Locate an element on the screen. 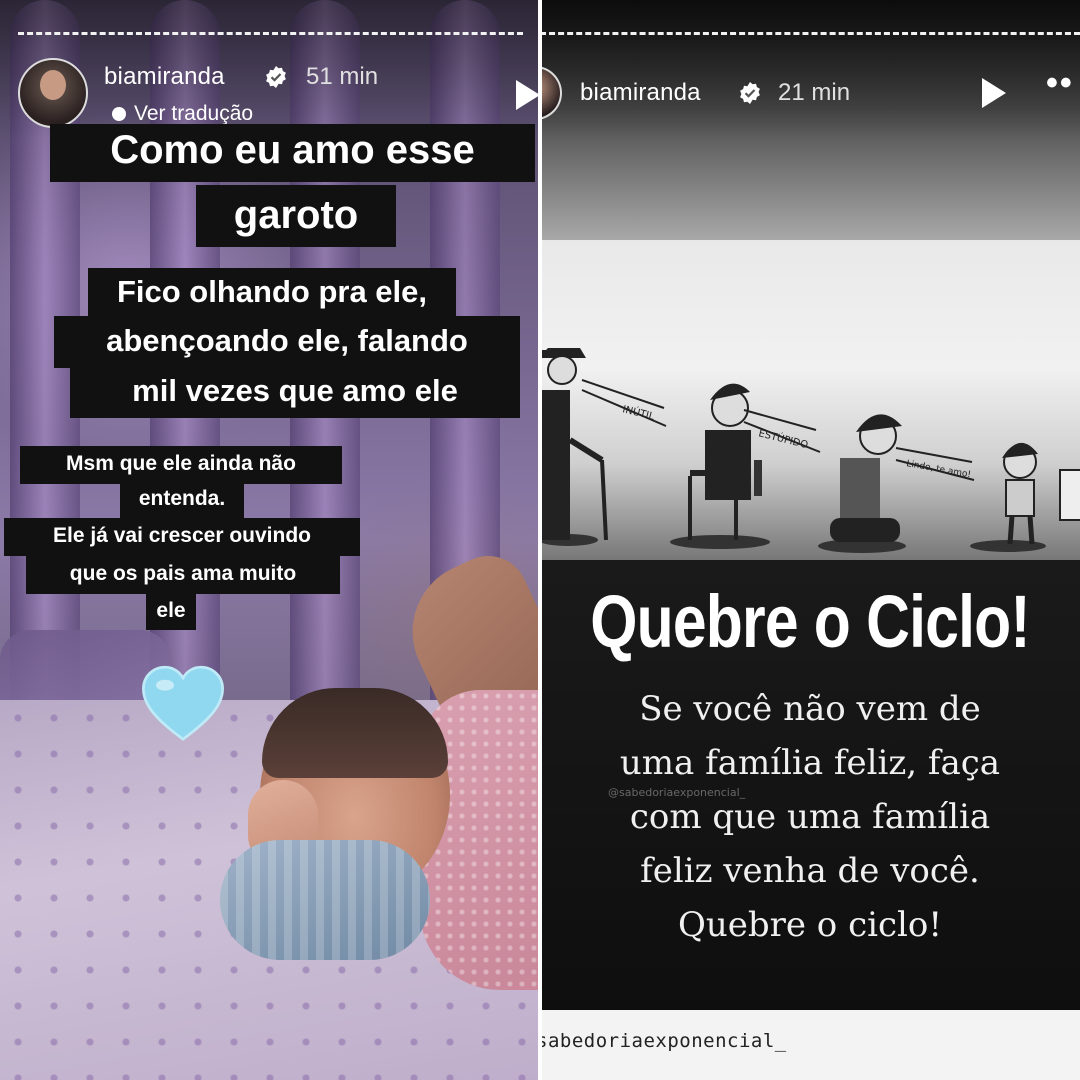 Image resolution: width=1080 pixels, height=1080 pixels. story-header-shade is located at coordinates (810, 70).